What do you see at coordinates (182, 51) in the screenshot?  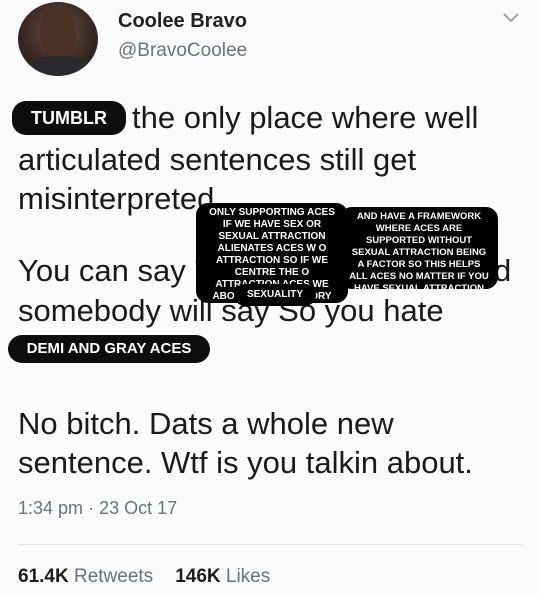 I see `user-handle: @BravoCoolee` at bounding box center [182, 51].